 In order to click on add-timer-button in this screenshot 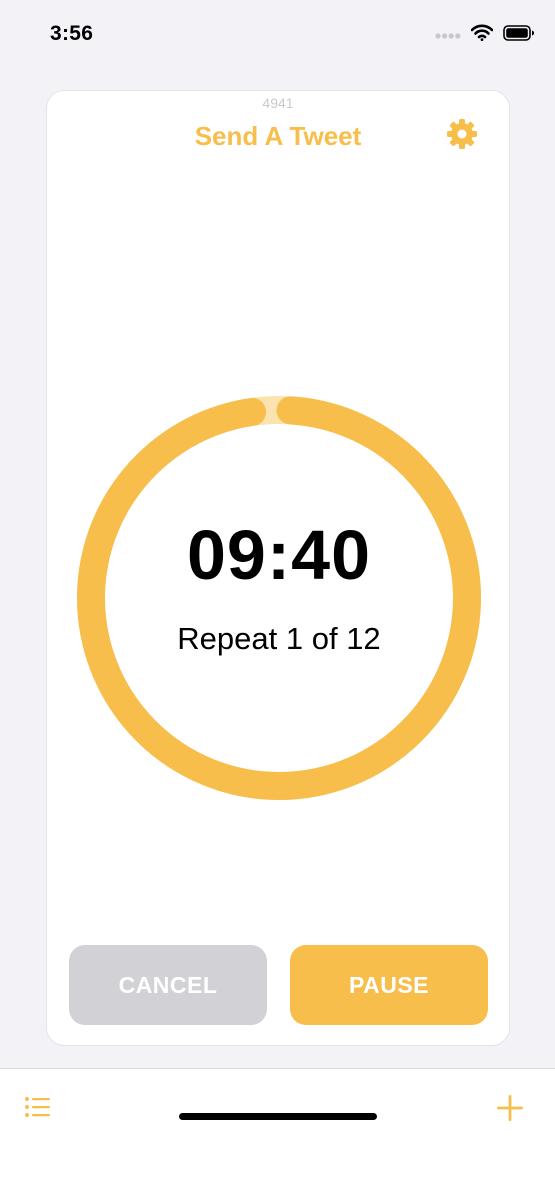, I will do `click(513, 1111)`.